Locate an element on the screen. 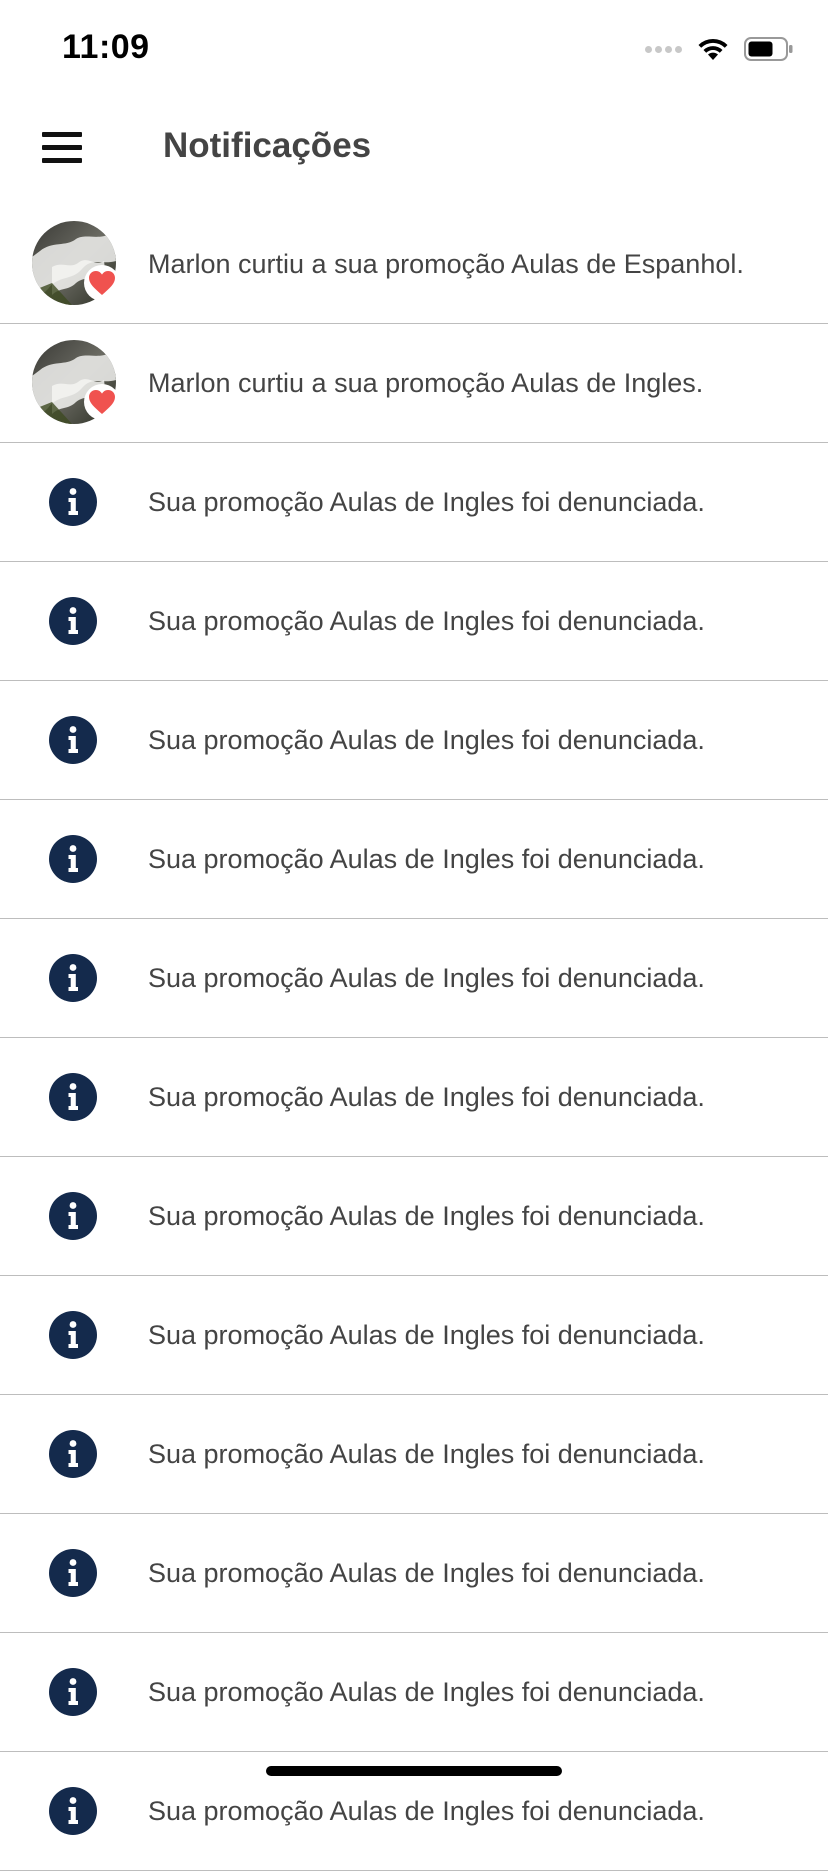 The image size is (828, 1871). wifi-icon is located at coordinates (713, 49).